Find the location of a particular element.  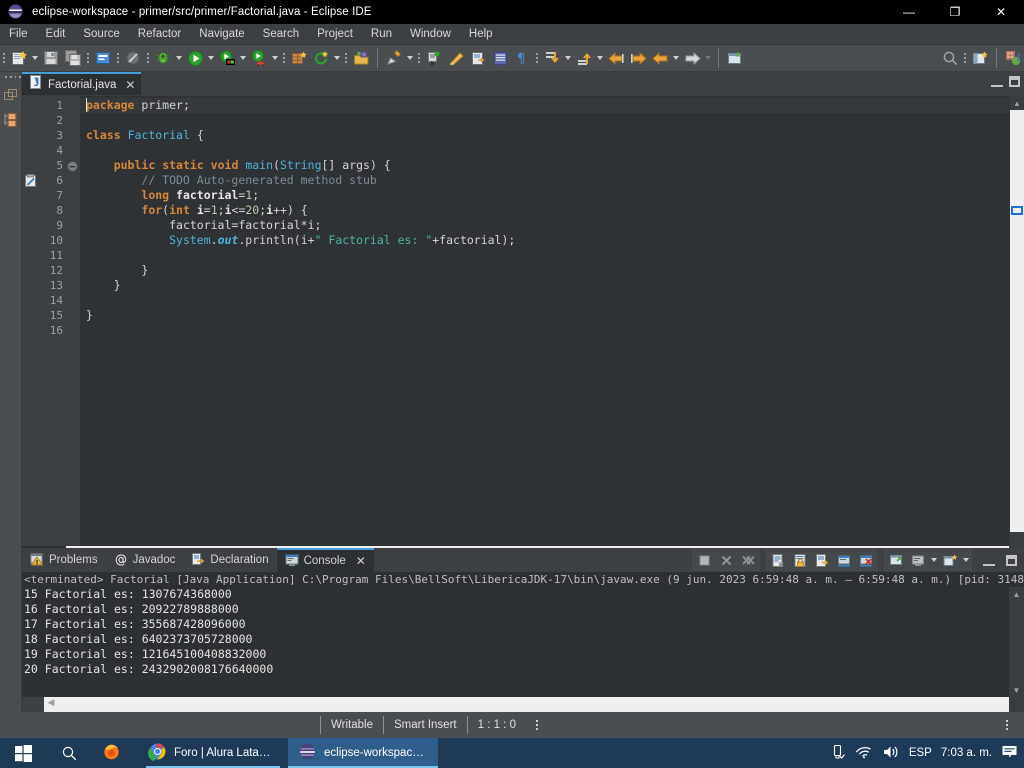

marker-gutter is located at coordinates (31, 321).